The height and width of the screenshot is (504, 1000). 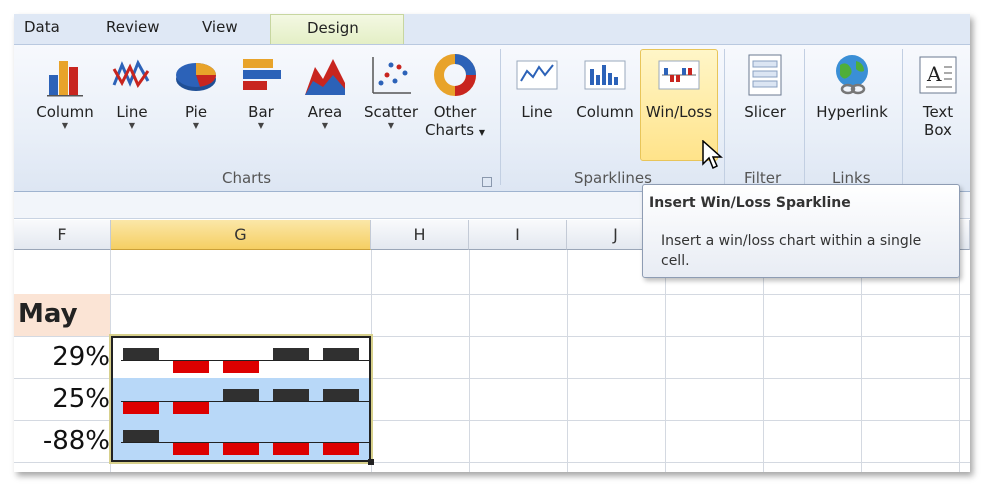 What do you see at coordinates (62, 357) in the screenshot?
I see `cell-value: 29%` at bounding box center [62, 357].